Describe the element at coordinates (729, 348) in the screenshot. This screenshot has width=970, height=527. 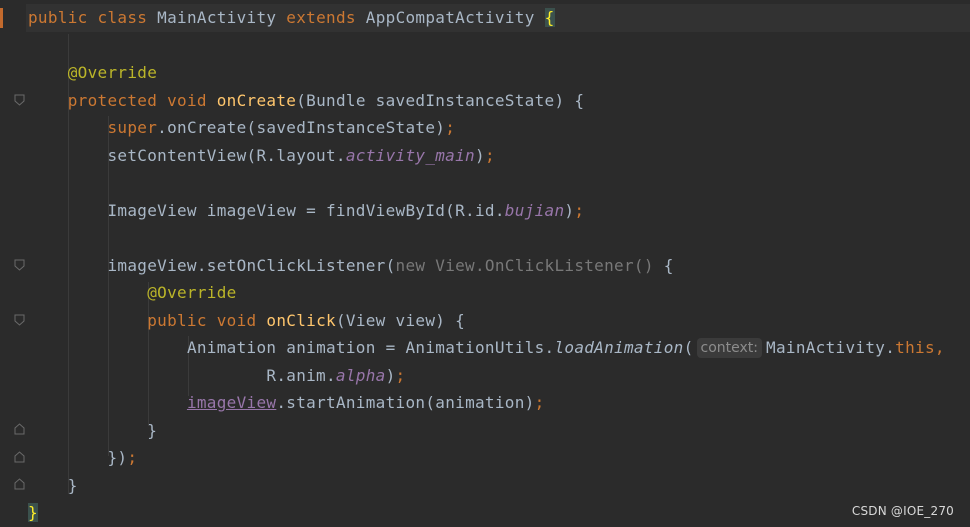
I see `parameter-hint: context:` at that location.